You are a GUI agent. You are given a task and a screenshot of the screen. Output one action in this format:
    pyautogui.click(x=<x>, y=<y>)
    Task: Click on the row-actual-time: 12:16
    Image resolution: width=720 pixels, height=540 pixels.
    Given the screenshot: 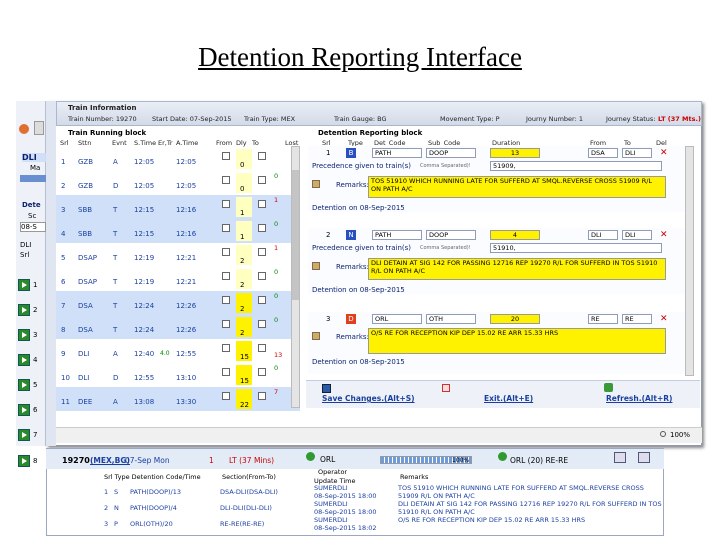 What is the action you would take?
    pyautogui.click(x=186, y=210)
    